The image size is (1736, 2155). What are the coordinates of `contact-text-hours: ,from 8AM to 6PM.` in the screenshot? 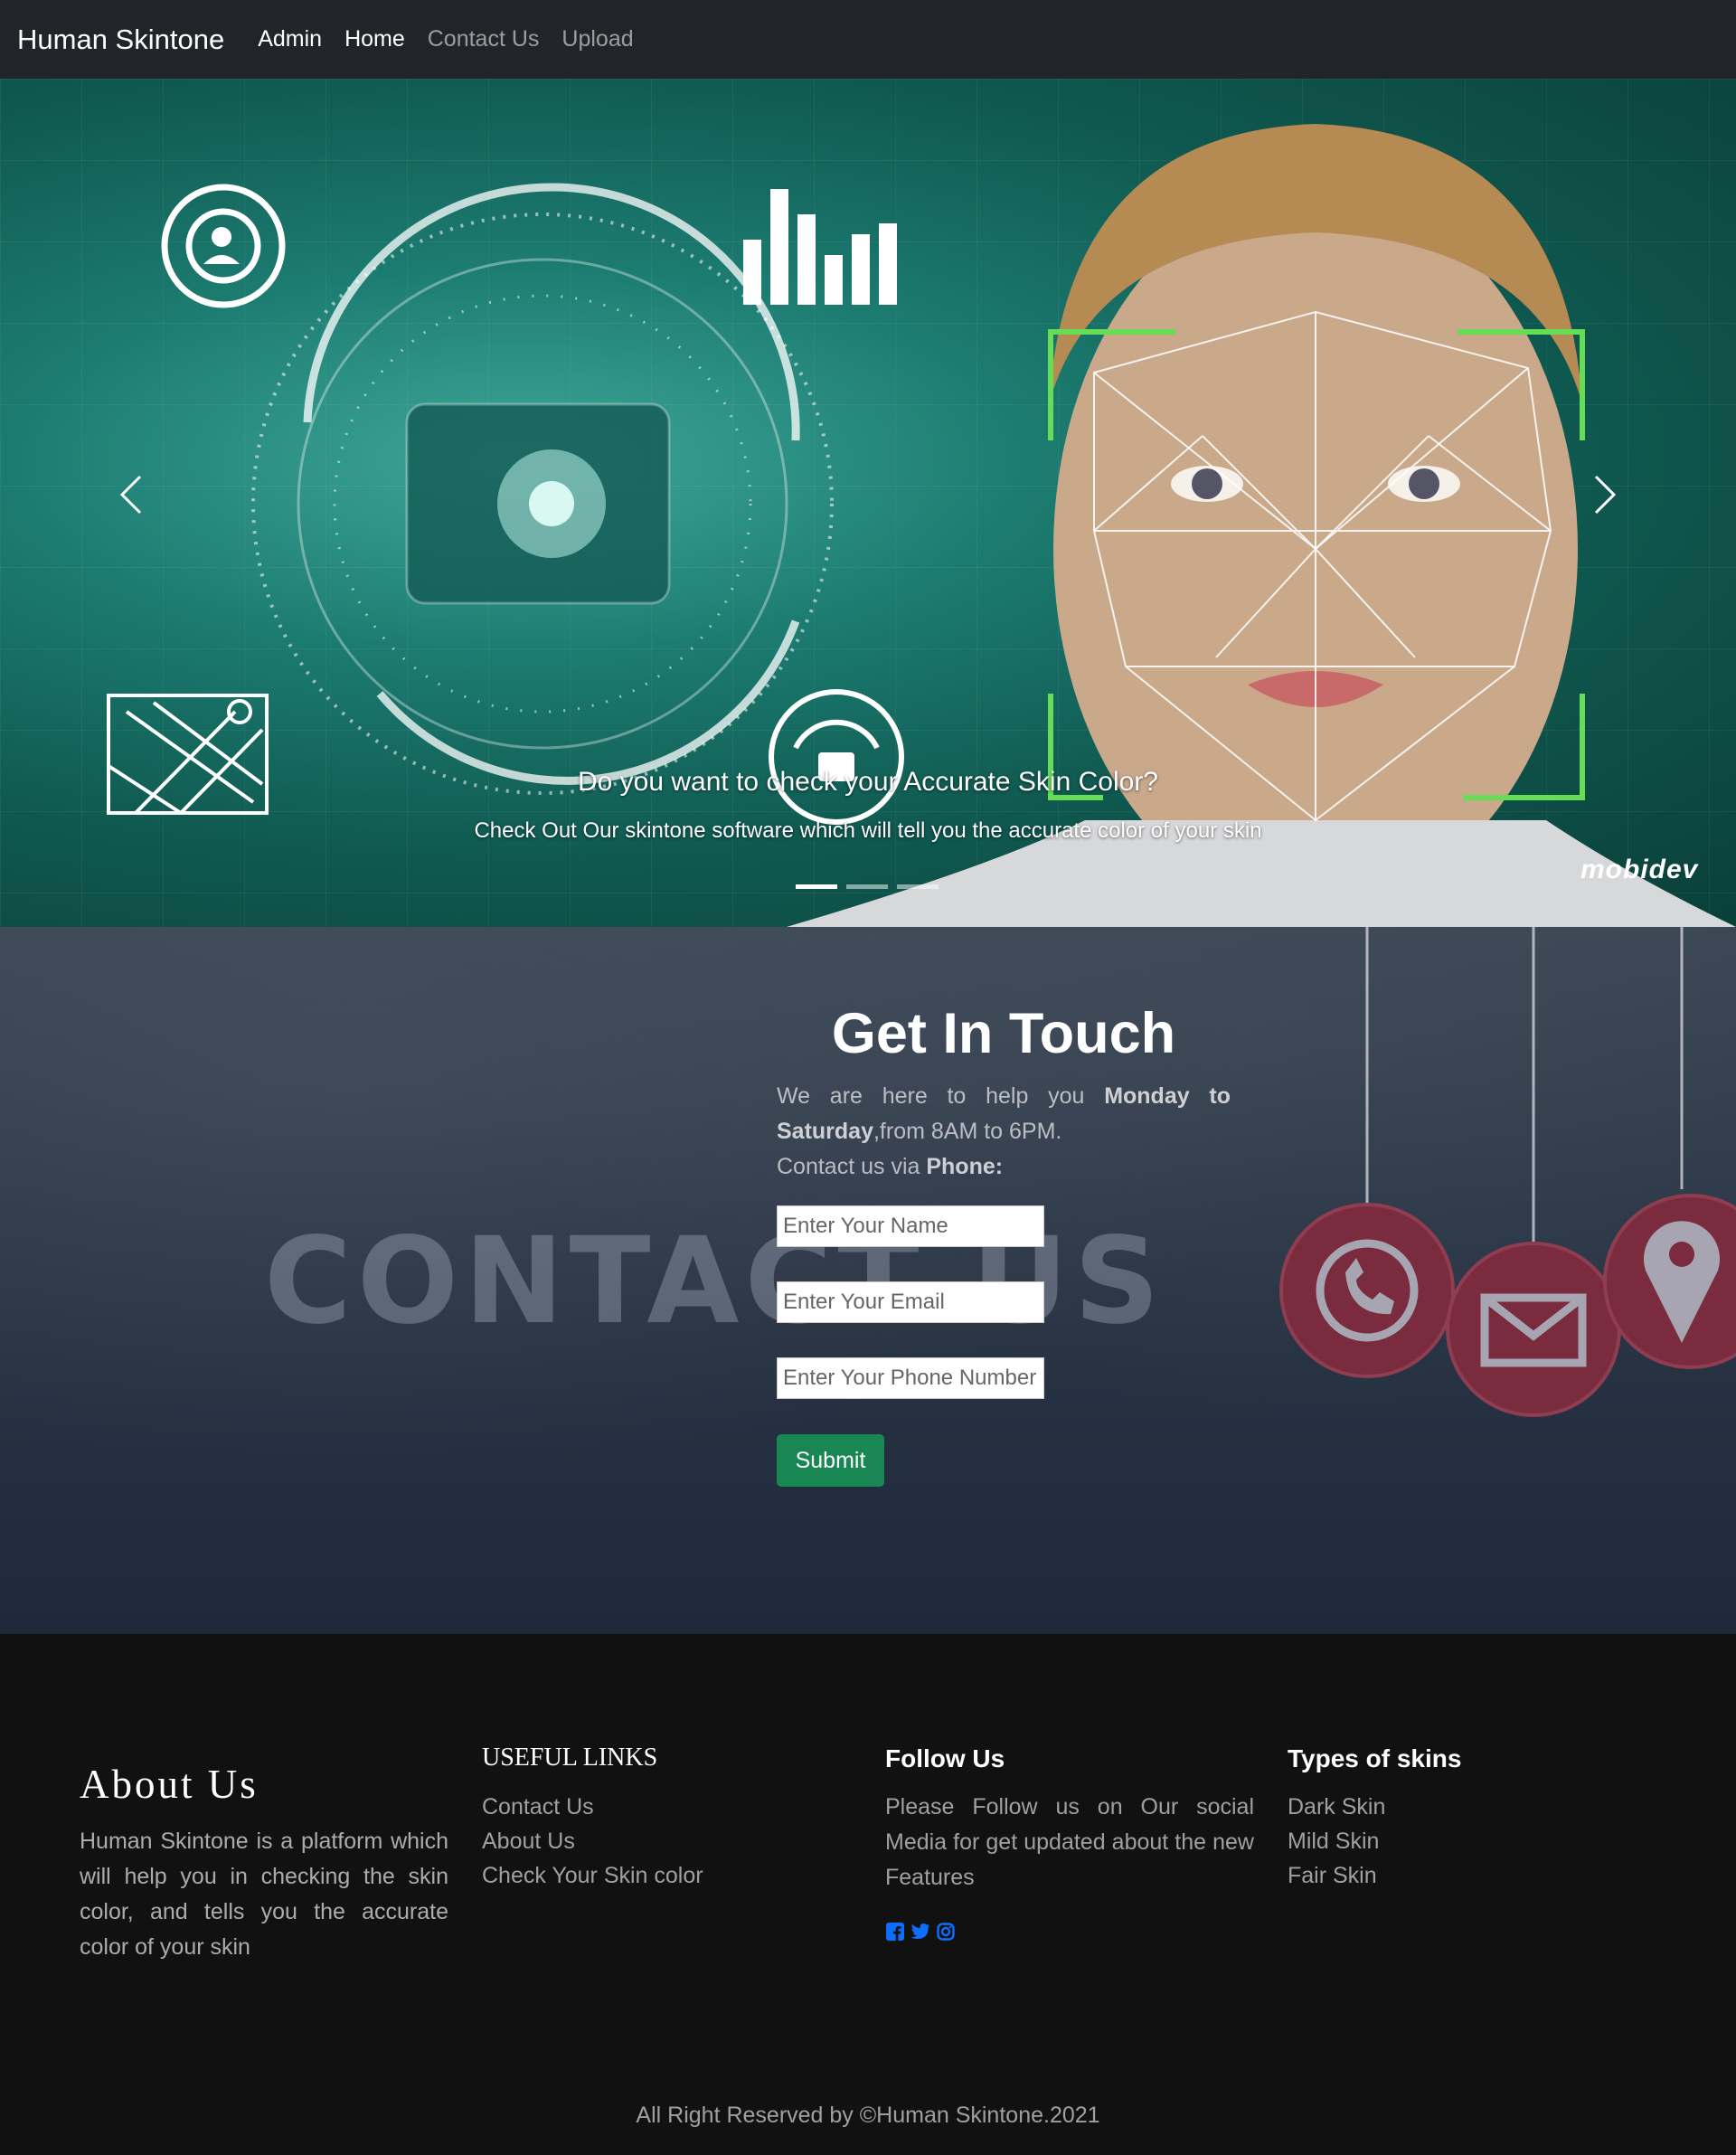 It's located at (968, 1132).